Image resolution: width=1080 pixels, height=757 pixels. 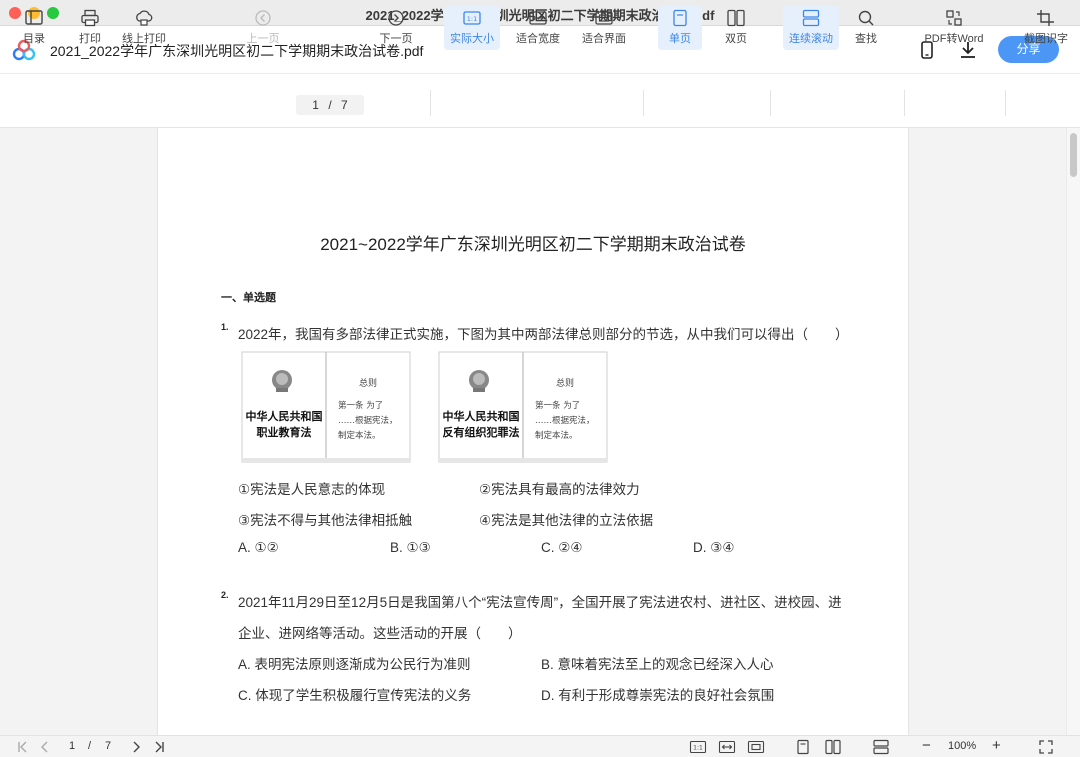 I want to click on printer-icon, so click(x=90, y=18).